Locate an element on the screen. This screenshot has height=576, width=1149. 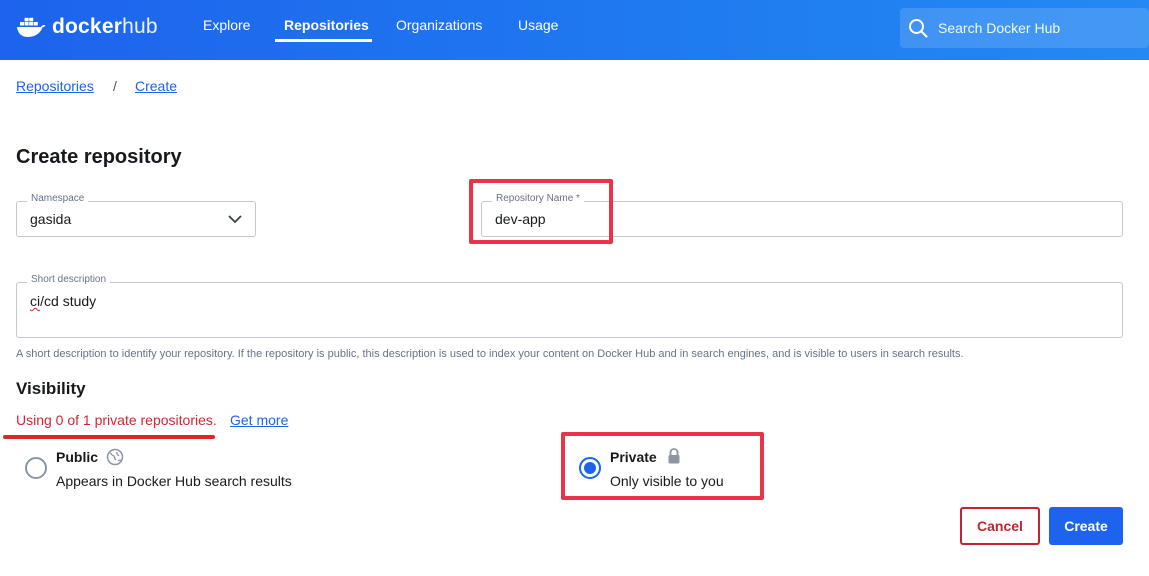
docker-whale-icon is located at coordinates (31, 27).